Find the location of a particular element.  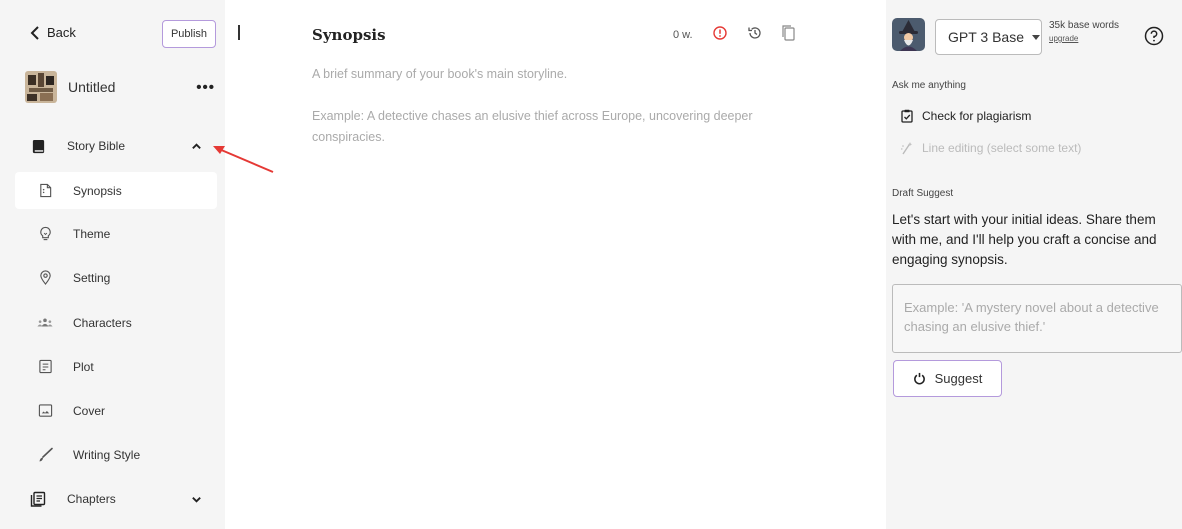

line-editing-button: Line editing (select some text) is located at coordinates (990, 148).